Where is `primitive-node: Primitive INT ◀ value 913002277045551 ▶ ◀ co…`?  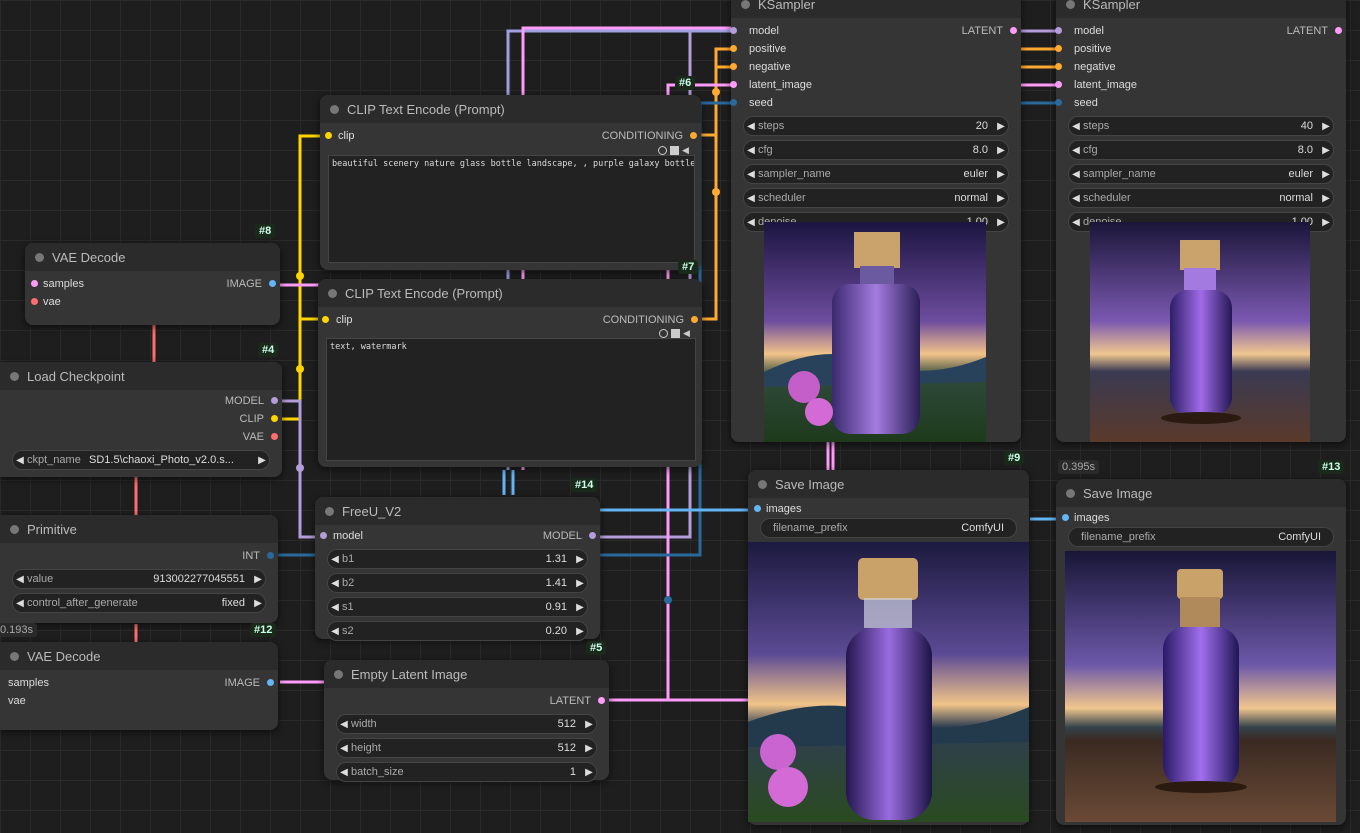 primitive-node: Primitive INT ◀ value 913002277045551 ▶ ◀ co… is located at coordinates (139, 576).